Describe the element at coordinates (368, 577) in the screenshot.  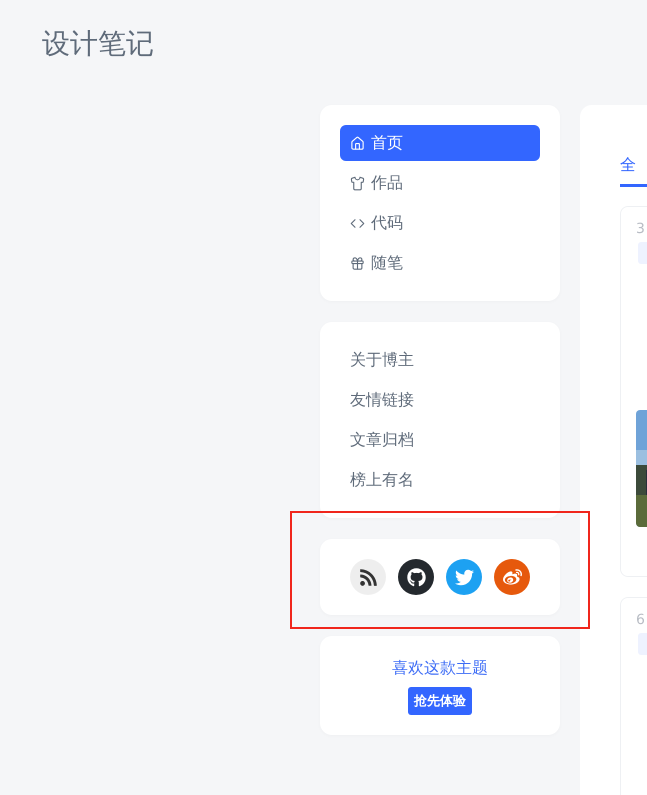
I see `rss-icon` at that location.